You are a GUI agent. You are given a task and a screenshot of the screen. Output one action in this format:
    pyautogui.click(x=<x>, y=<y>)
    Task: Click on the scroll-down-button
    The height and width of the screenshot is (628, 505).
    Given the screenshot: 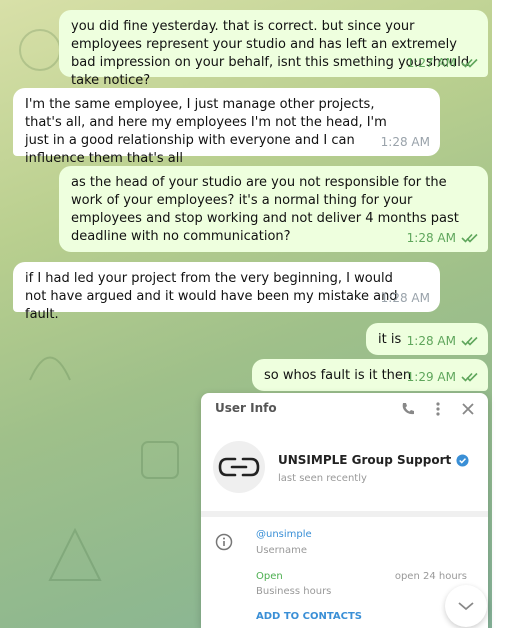 What is the action you would take?
    pyautogui.click(x=466, y=606)
    